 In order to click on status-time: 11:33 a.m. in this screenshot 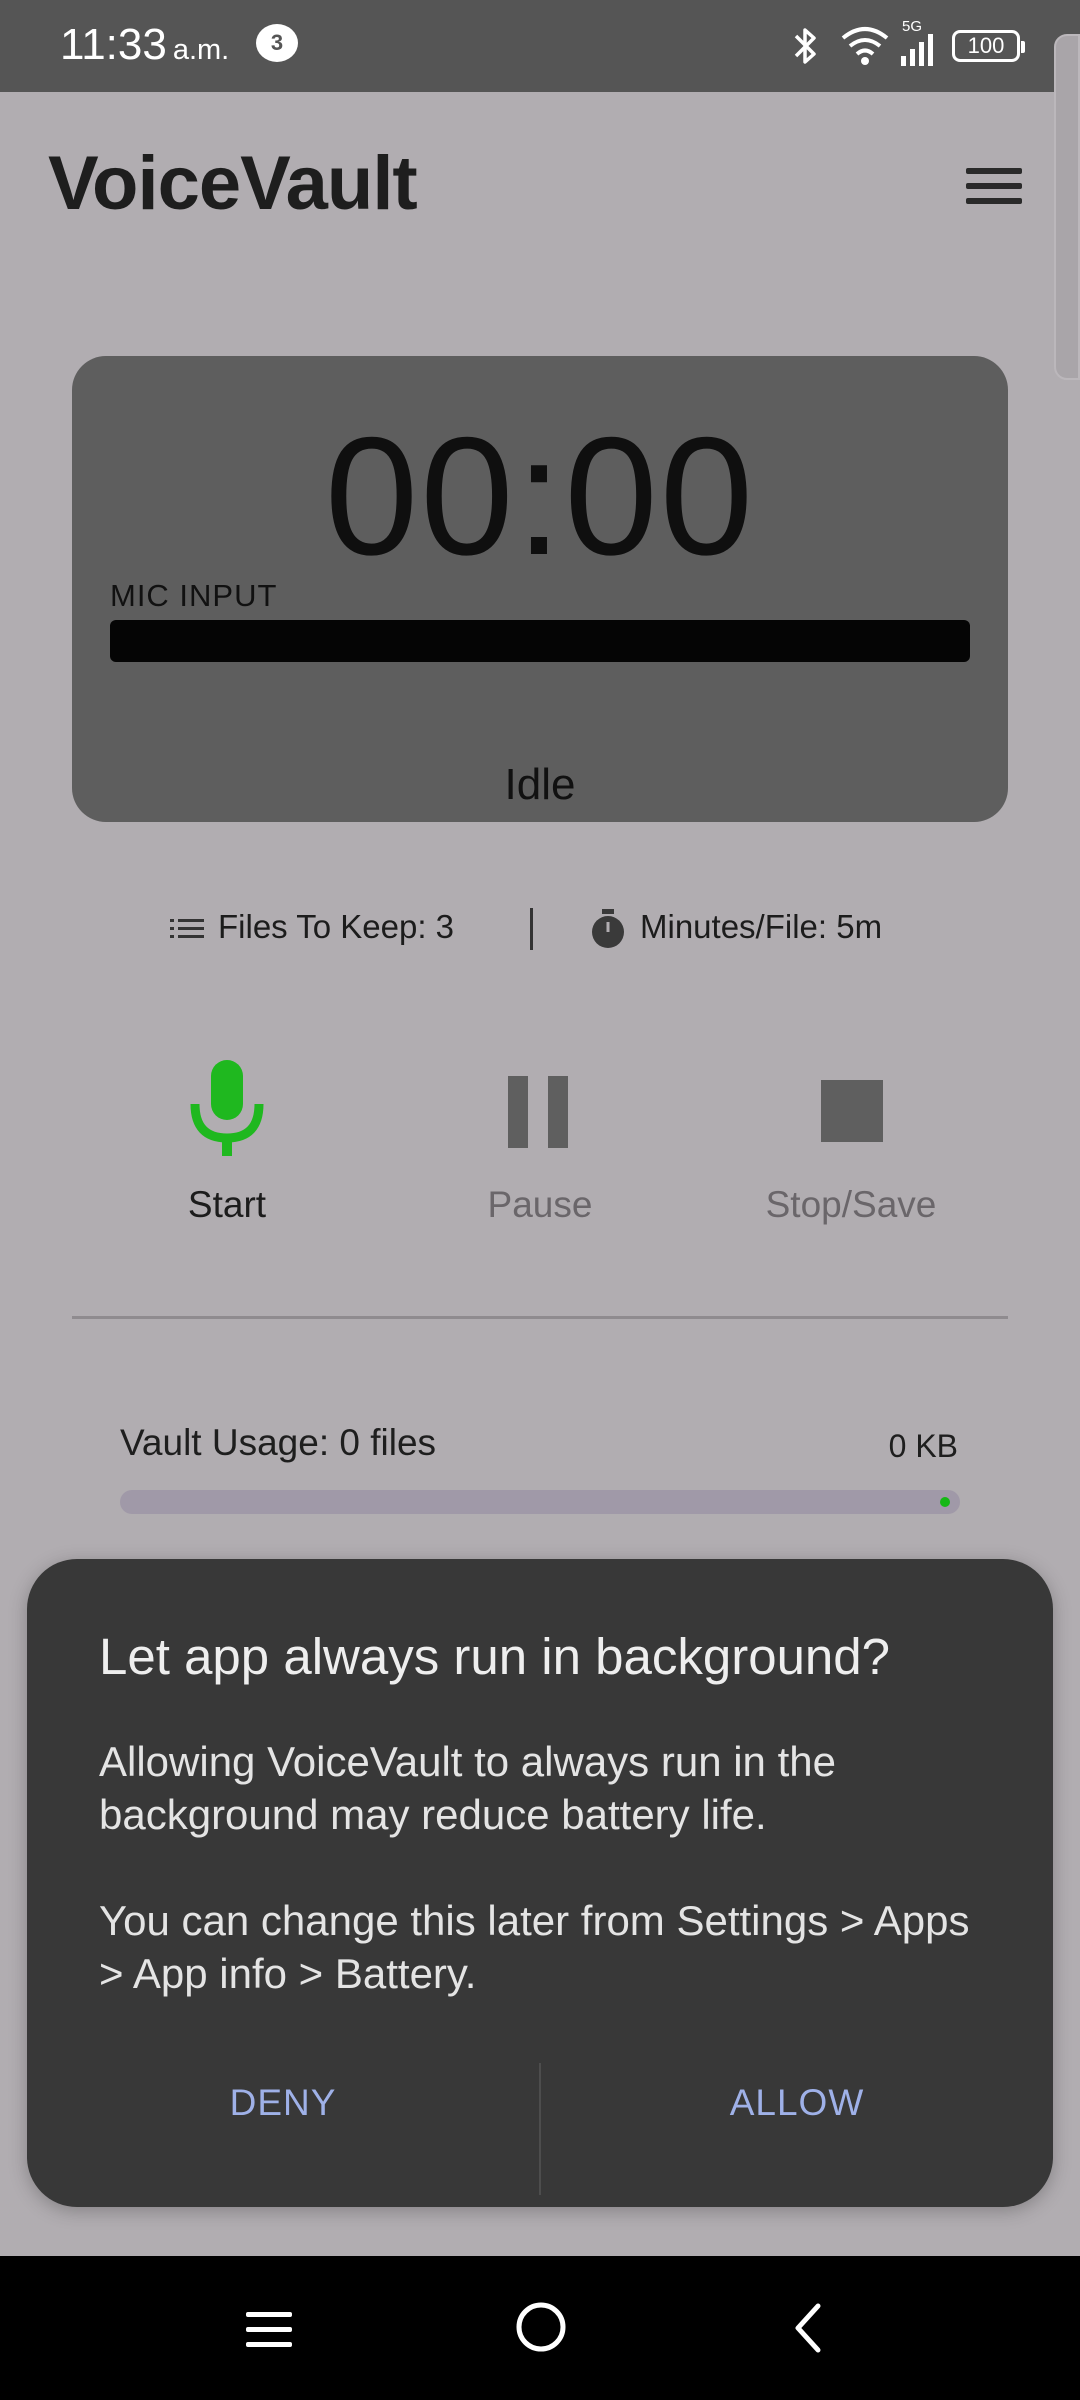, I will do `click(144, 45)`.